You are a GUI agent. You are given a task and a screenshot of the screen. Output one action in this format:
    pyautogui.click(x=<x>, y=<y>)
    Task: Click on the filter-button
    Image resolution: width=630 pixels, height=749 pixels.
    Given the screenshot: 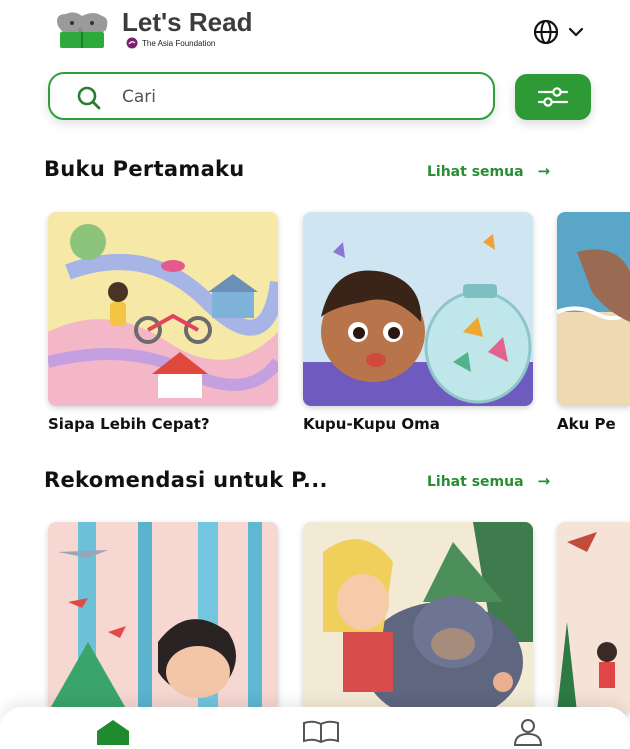 What is the action you would take?
    pyautogui.click(x=553, y=97)
    